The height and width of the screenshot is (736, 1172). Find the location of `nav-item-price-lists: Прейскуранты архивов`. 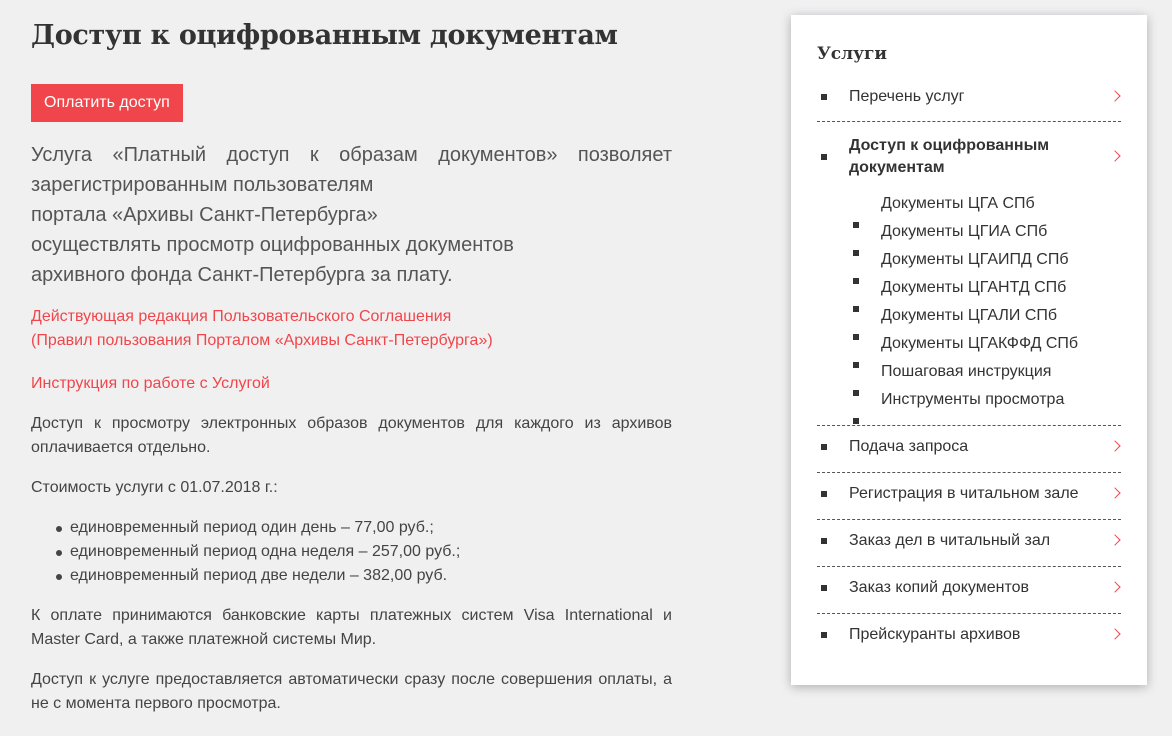

nav-item-price-lists: Прейскуранты архивов is located at coordinates (969, 637).